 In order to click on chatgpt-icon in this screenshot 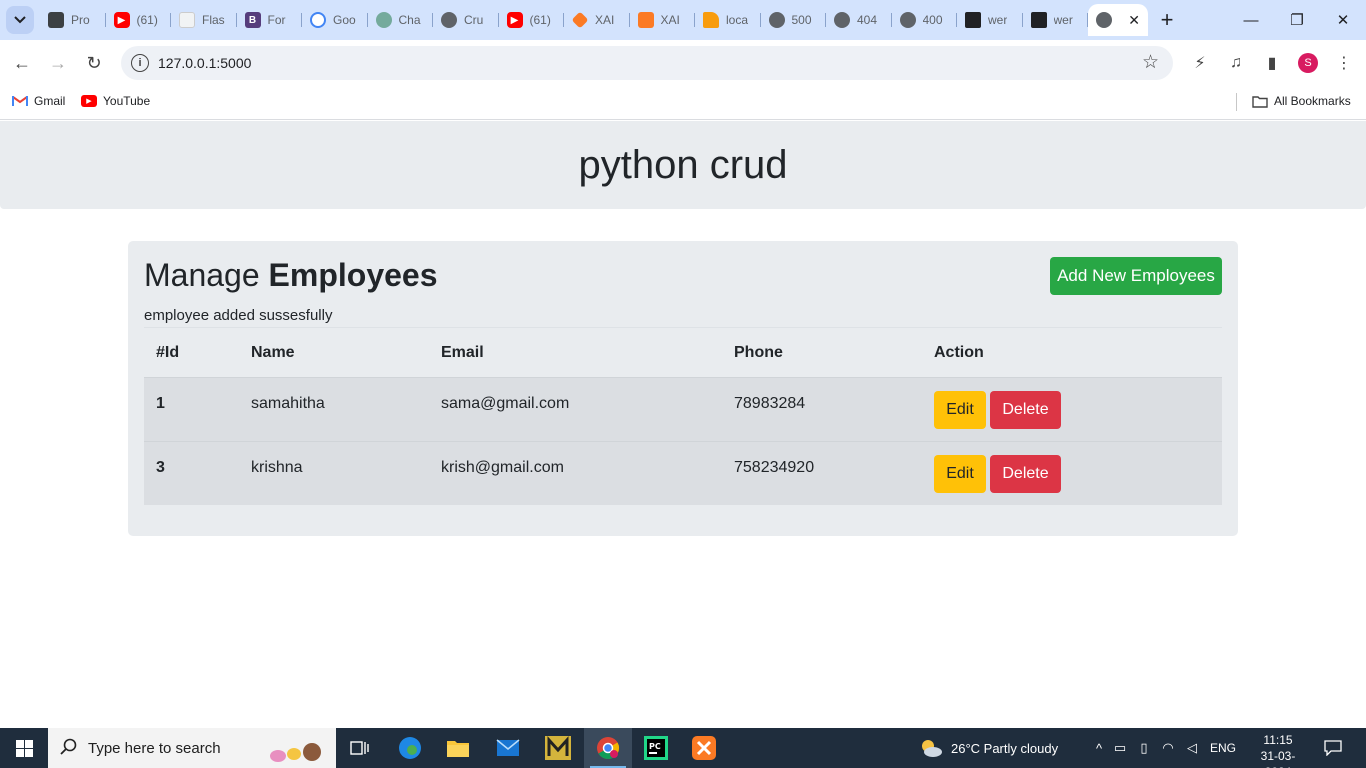, I will do `click(383, 20)`.